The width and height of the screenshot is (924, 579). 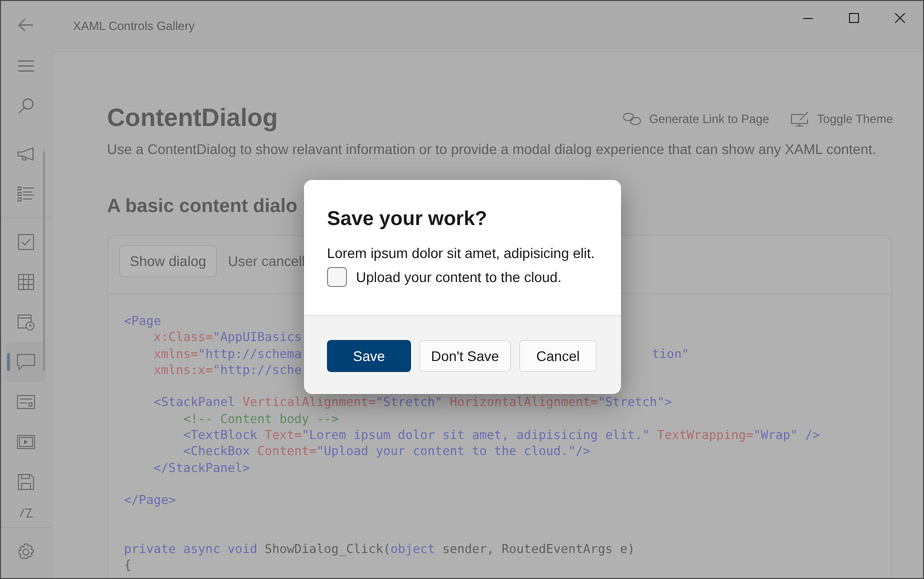 I want to click on code-line: <TextBlock Text="Lorem ipsum dolor sit amet, adipisicing elit." TextWrapping="Wrap" />, so click(x=501, y=435).